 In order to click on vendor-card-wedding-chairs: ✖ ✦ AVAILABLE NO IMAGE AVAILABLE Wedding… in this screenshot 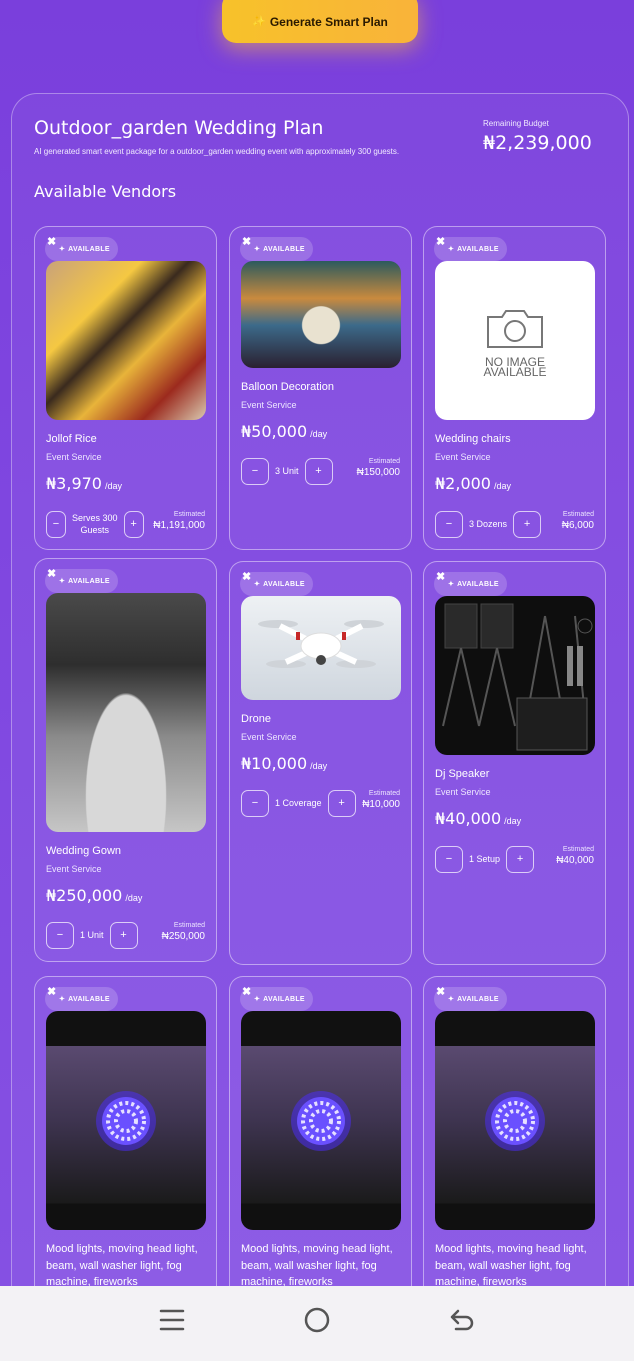, I will do `click(514, 388)`.